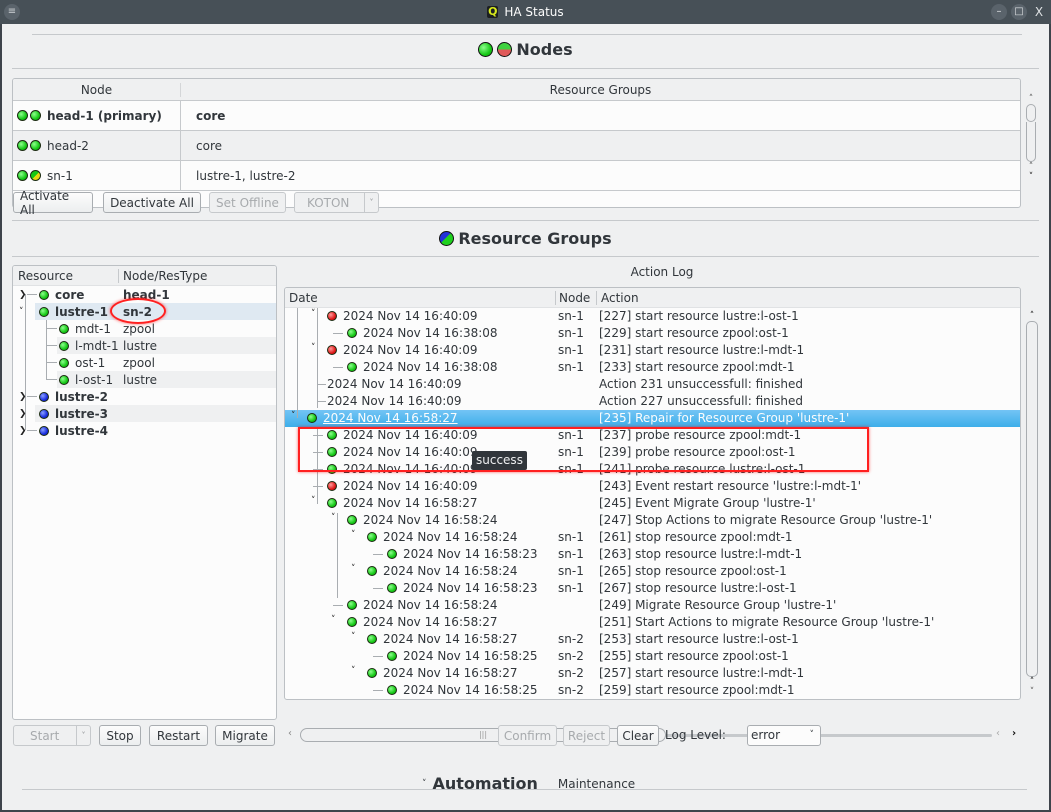 The height and width of the screenshot is (812, 1051). What do you see at coordinates (120, 735) in the screenshot?
I see `stop-button: Stop` at bounding box center [120, 735].